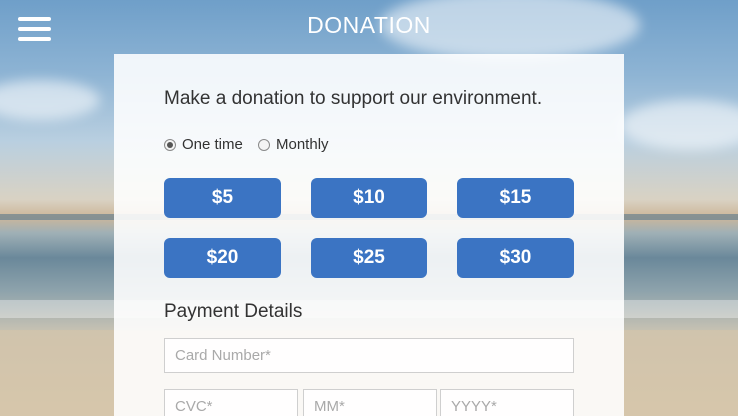  Describe the element at coordinates (302, 144) in the screenshot. I see `frequency-monthly-label: Monthly` at that location.